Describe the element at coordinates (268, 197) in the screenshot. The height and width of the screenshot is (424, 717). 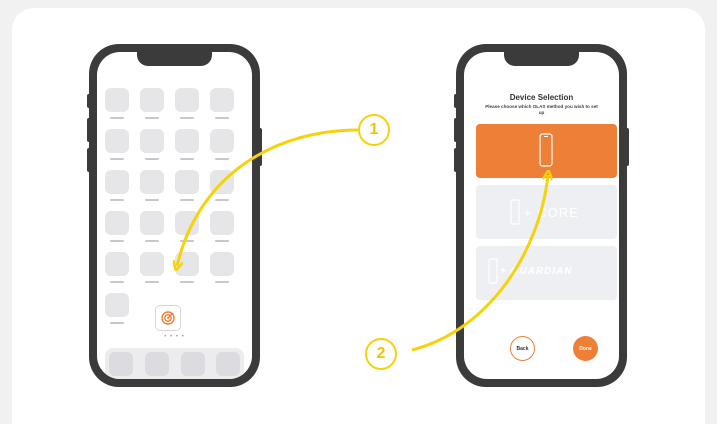
I see `arrow-to-olas-app` at that location.